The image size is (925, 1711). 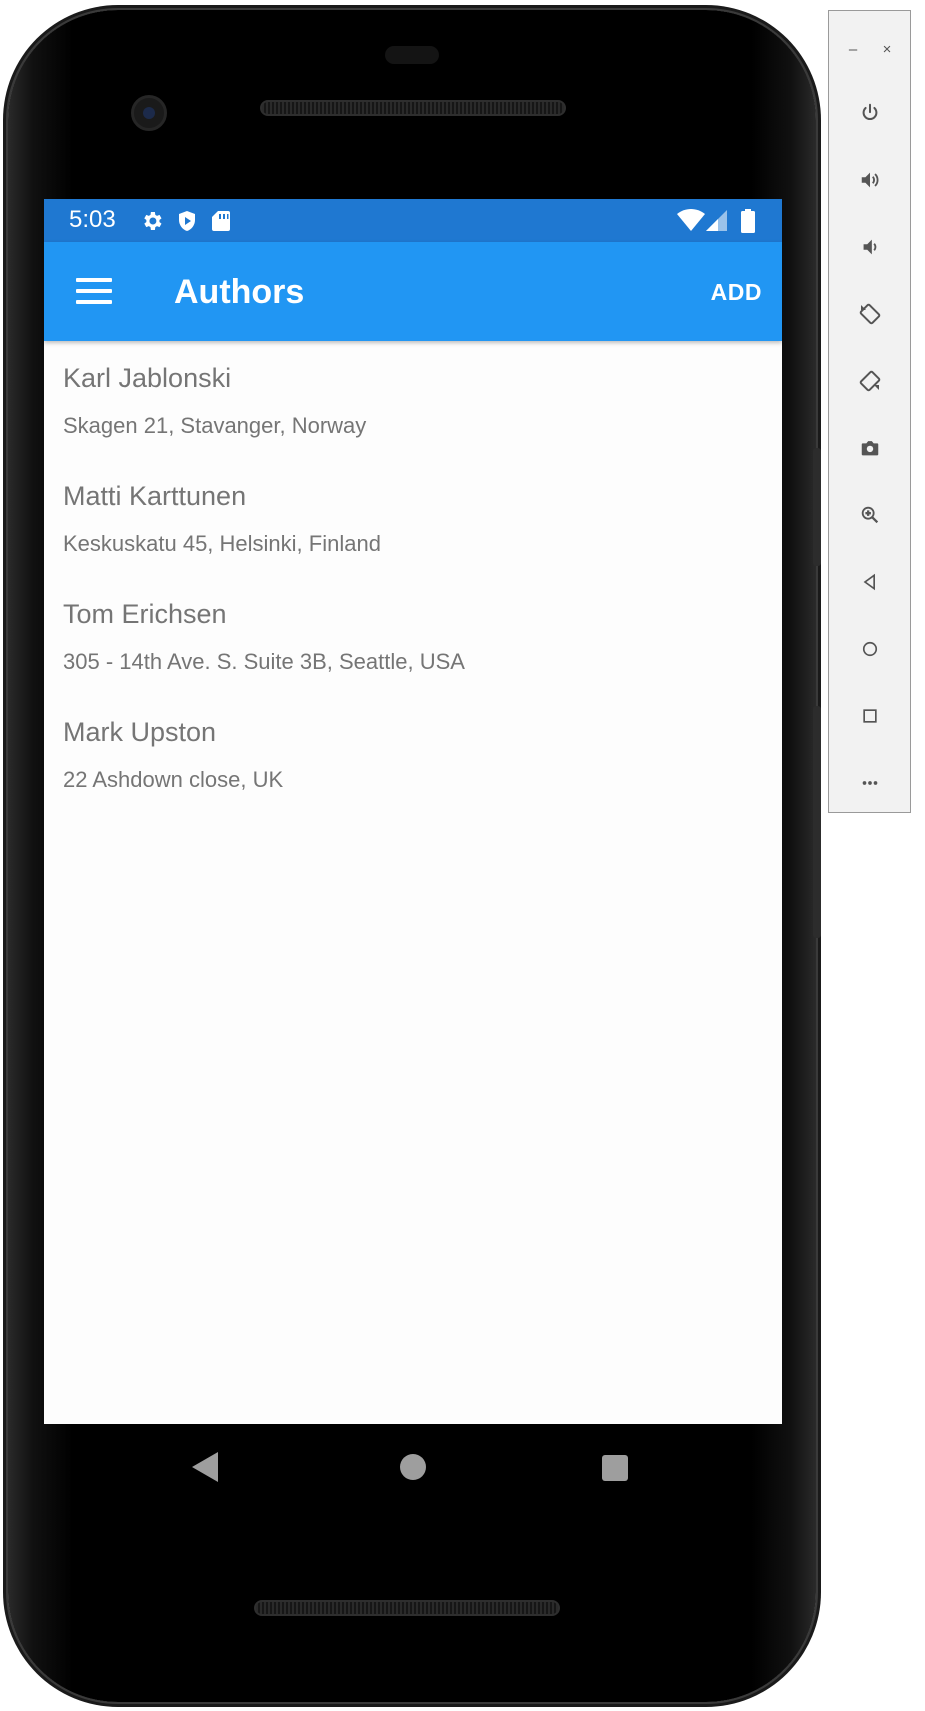 I want to click on power-icon, so click(x=869, y=113).